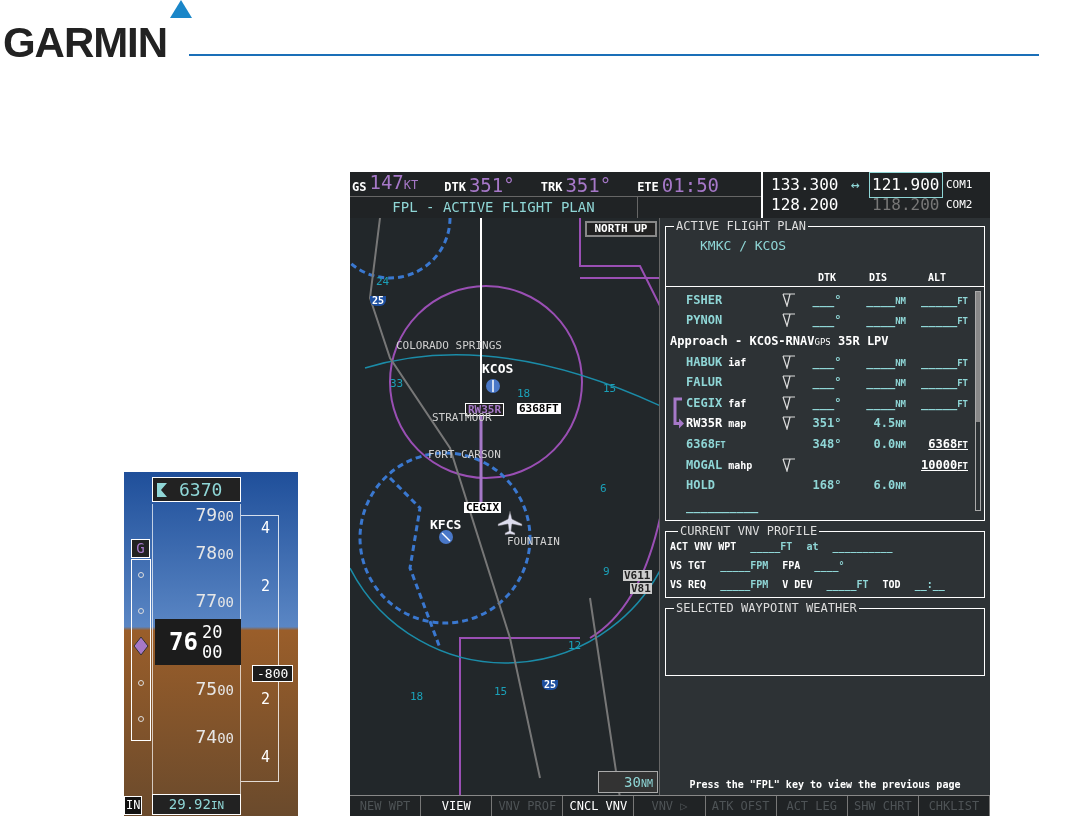 This screenshot has width=1080, height=816. What do you see at coordinates (140, 548) in the screenshot?
I see `glideslope-flag: G` at bounding box center [140, 548].